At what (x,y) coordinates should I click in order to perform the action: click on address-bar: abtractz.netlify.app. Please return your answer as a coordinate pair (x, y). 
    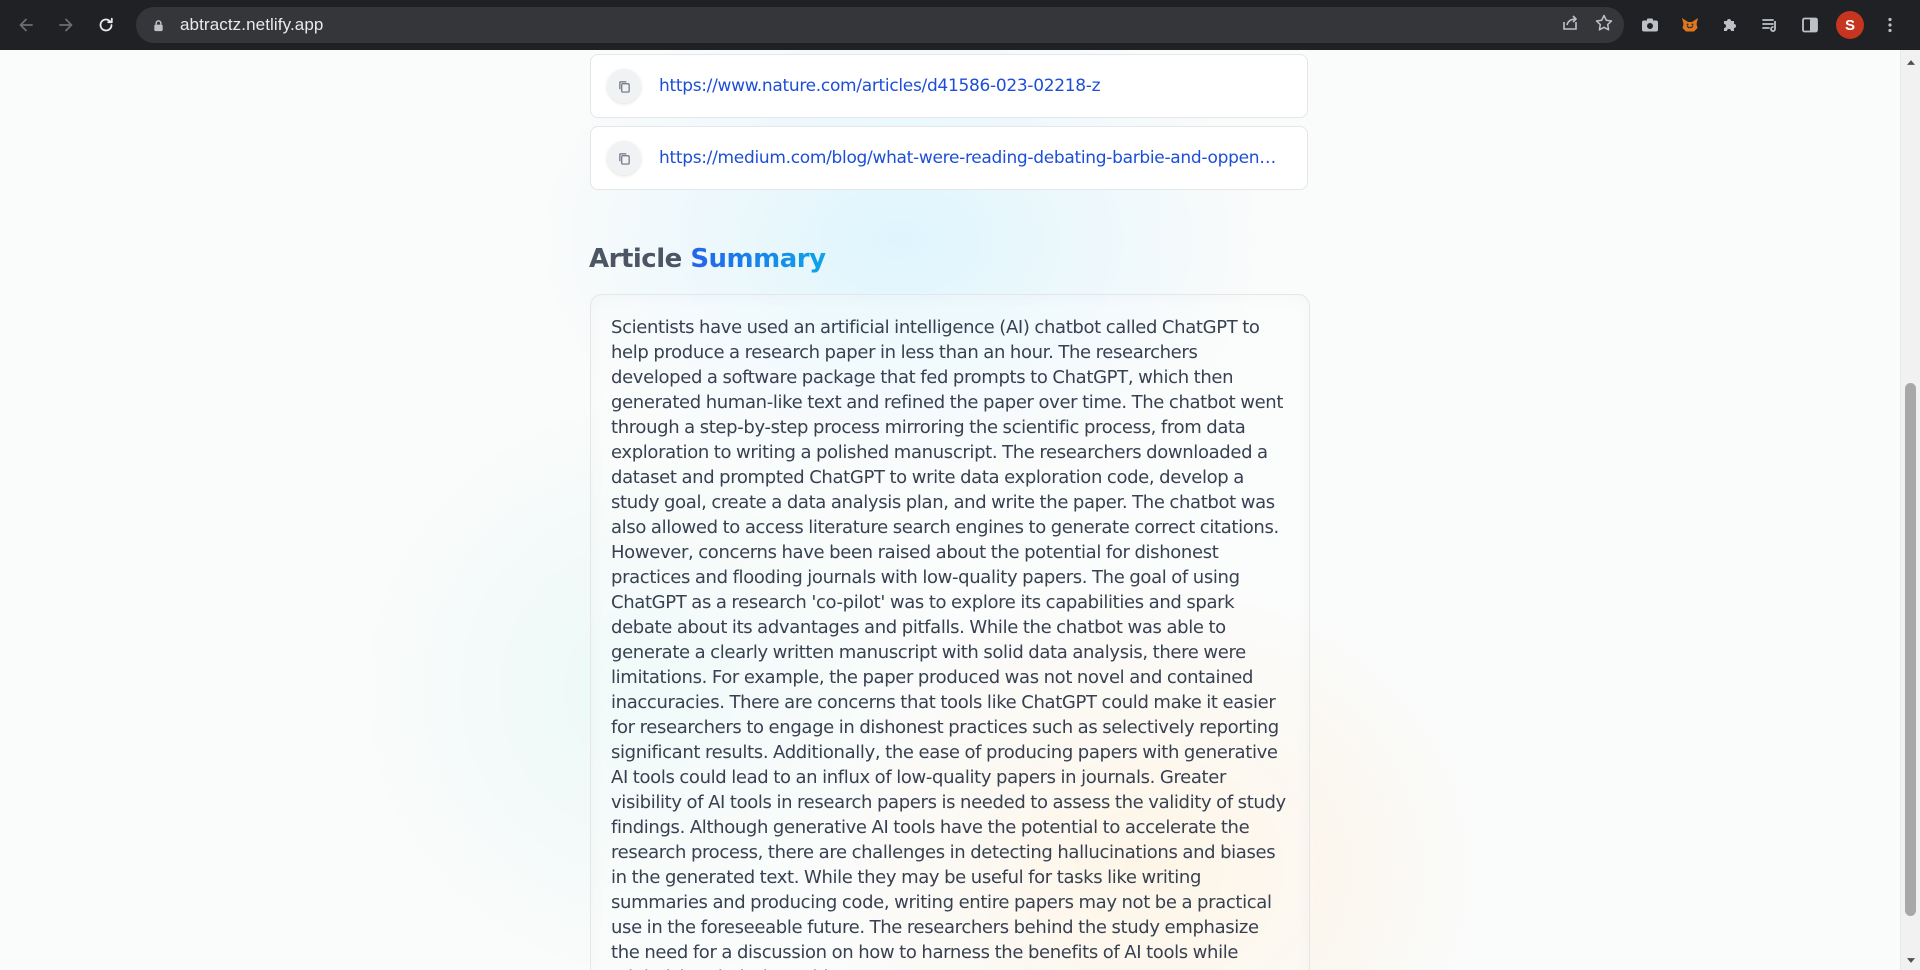
    Looking at the image, I should click on (880, 25).